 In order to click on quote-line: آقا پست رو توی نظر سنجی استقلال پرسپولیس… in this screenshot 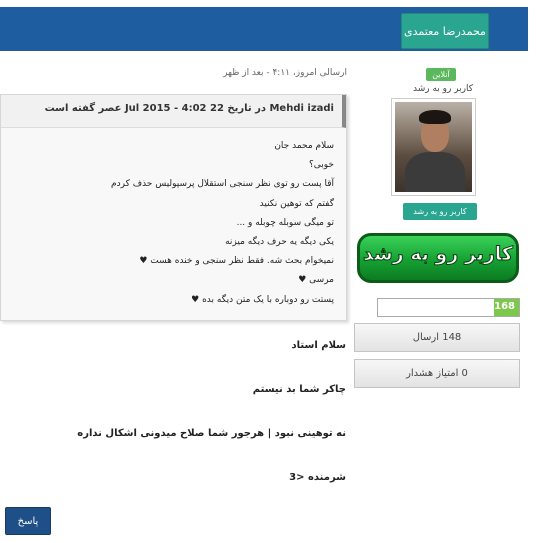, I will do `click(222, 184)`.